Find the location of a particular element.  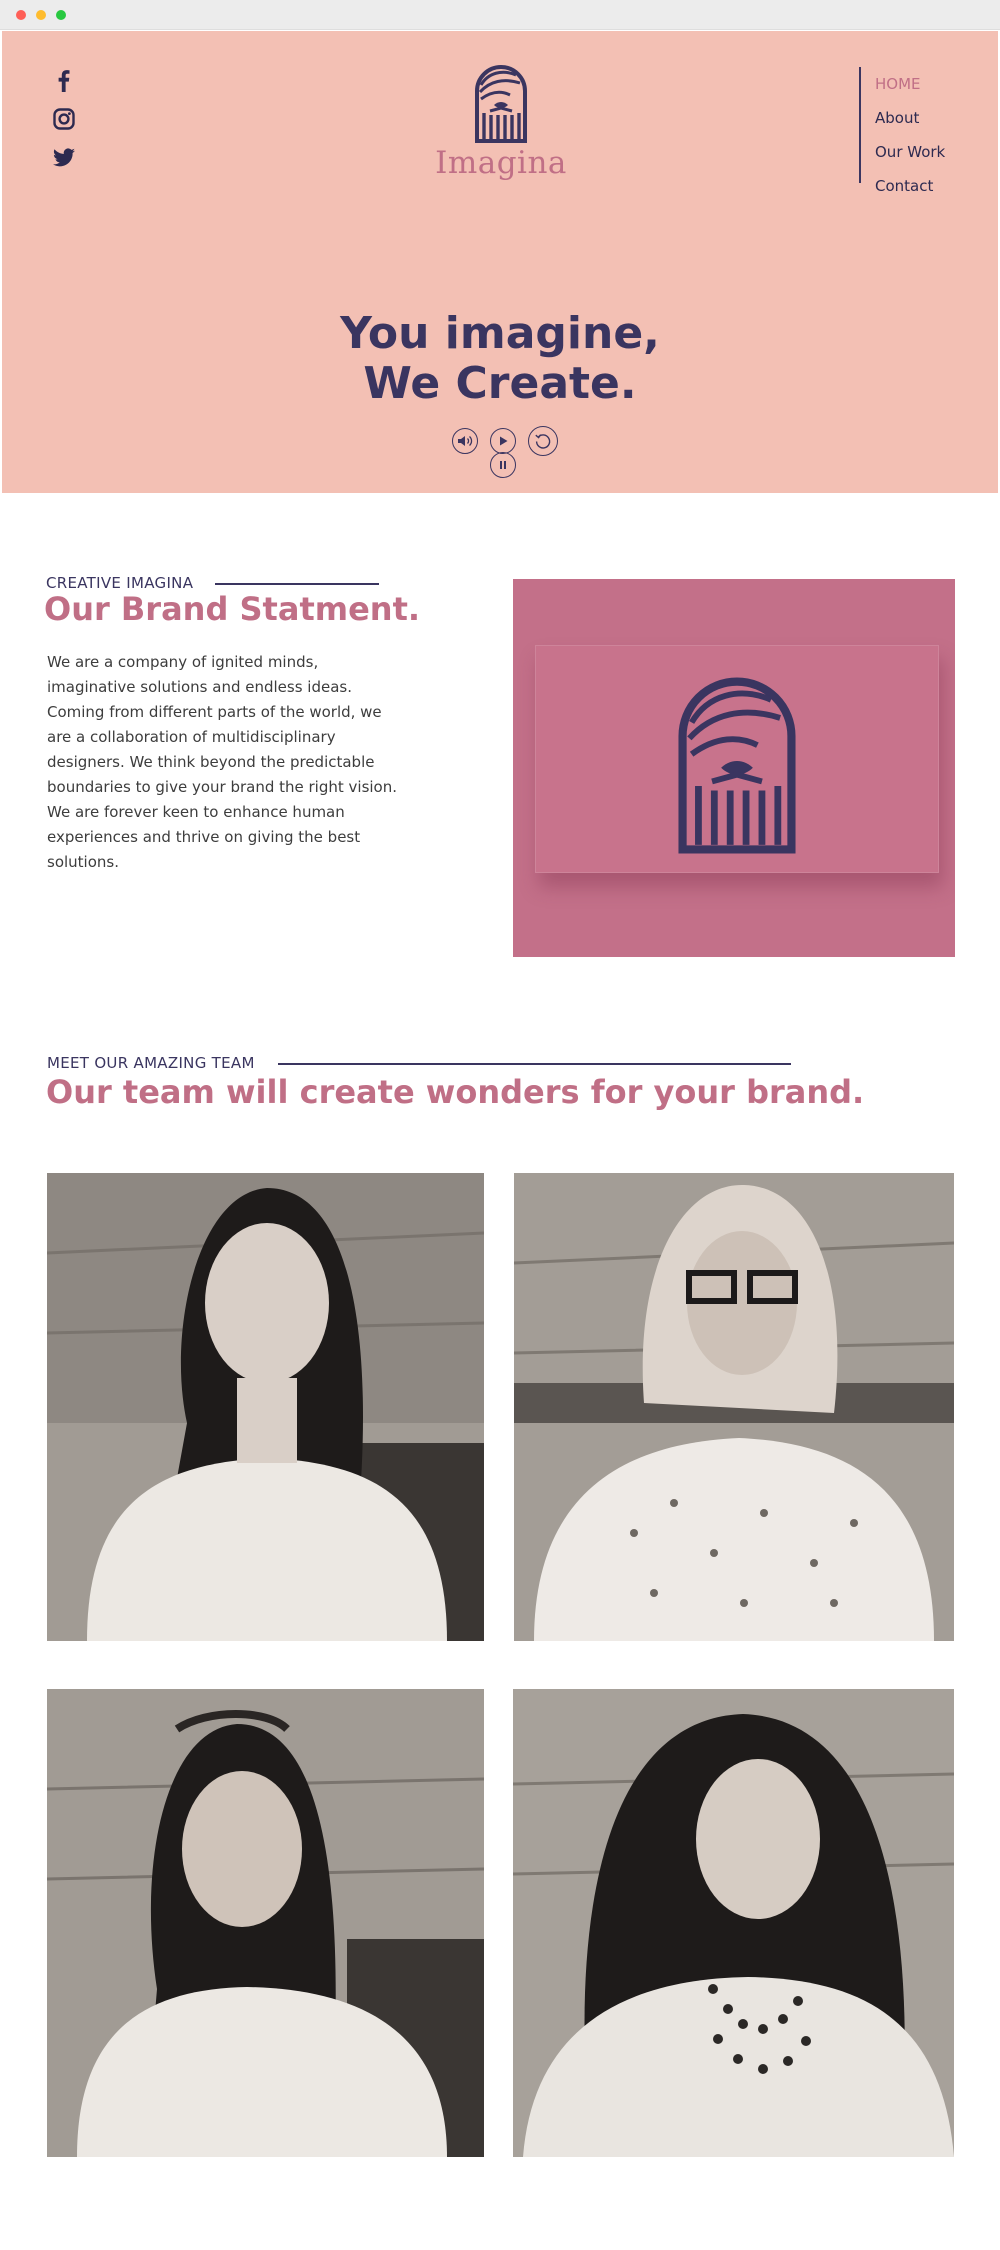

speaker-icon is located at coordinates (465, 441).